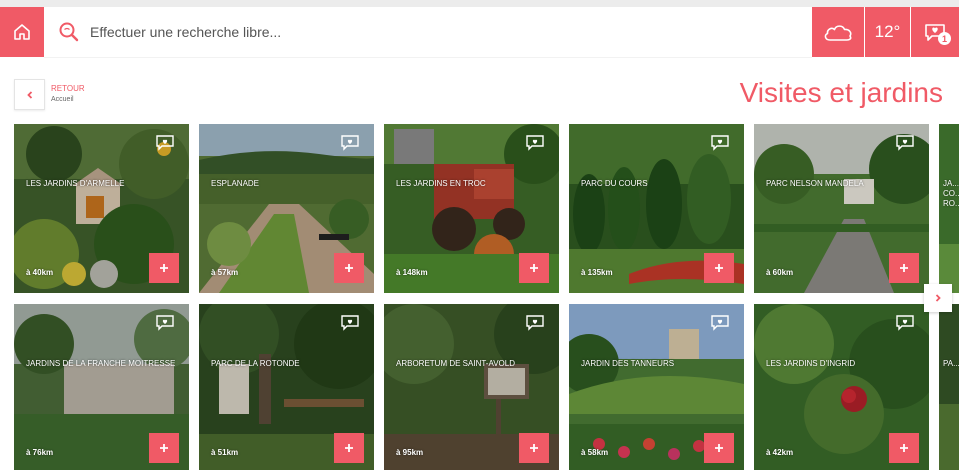  I want to click on place-name: PARC DE LA ROTONDE, so click(255, 363).